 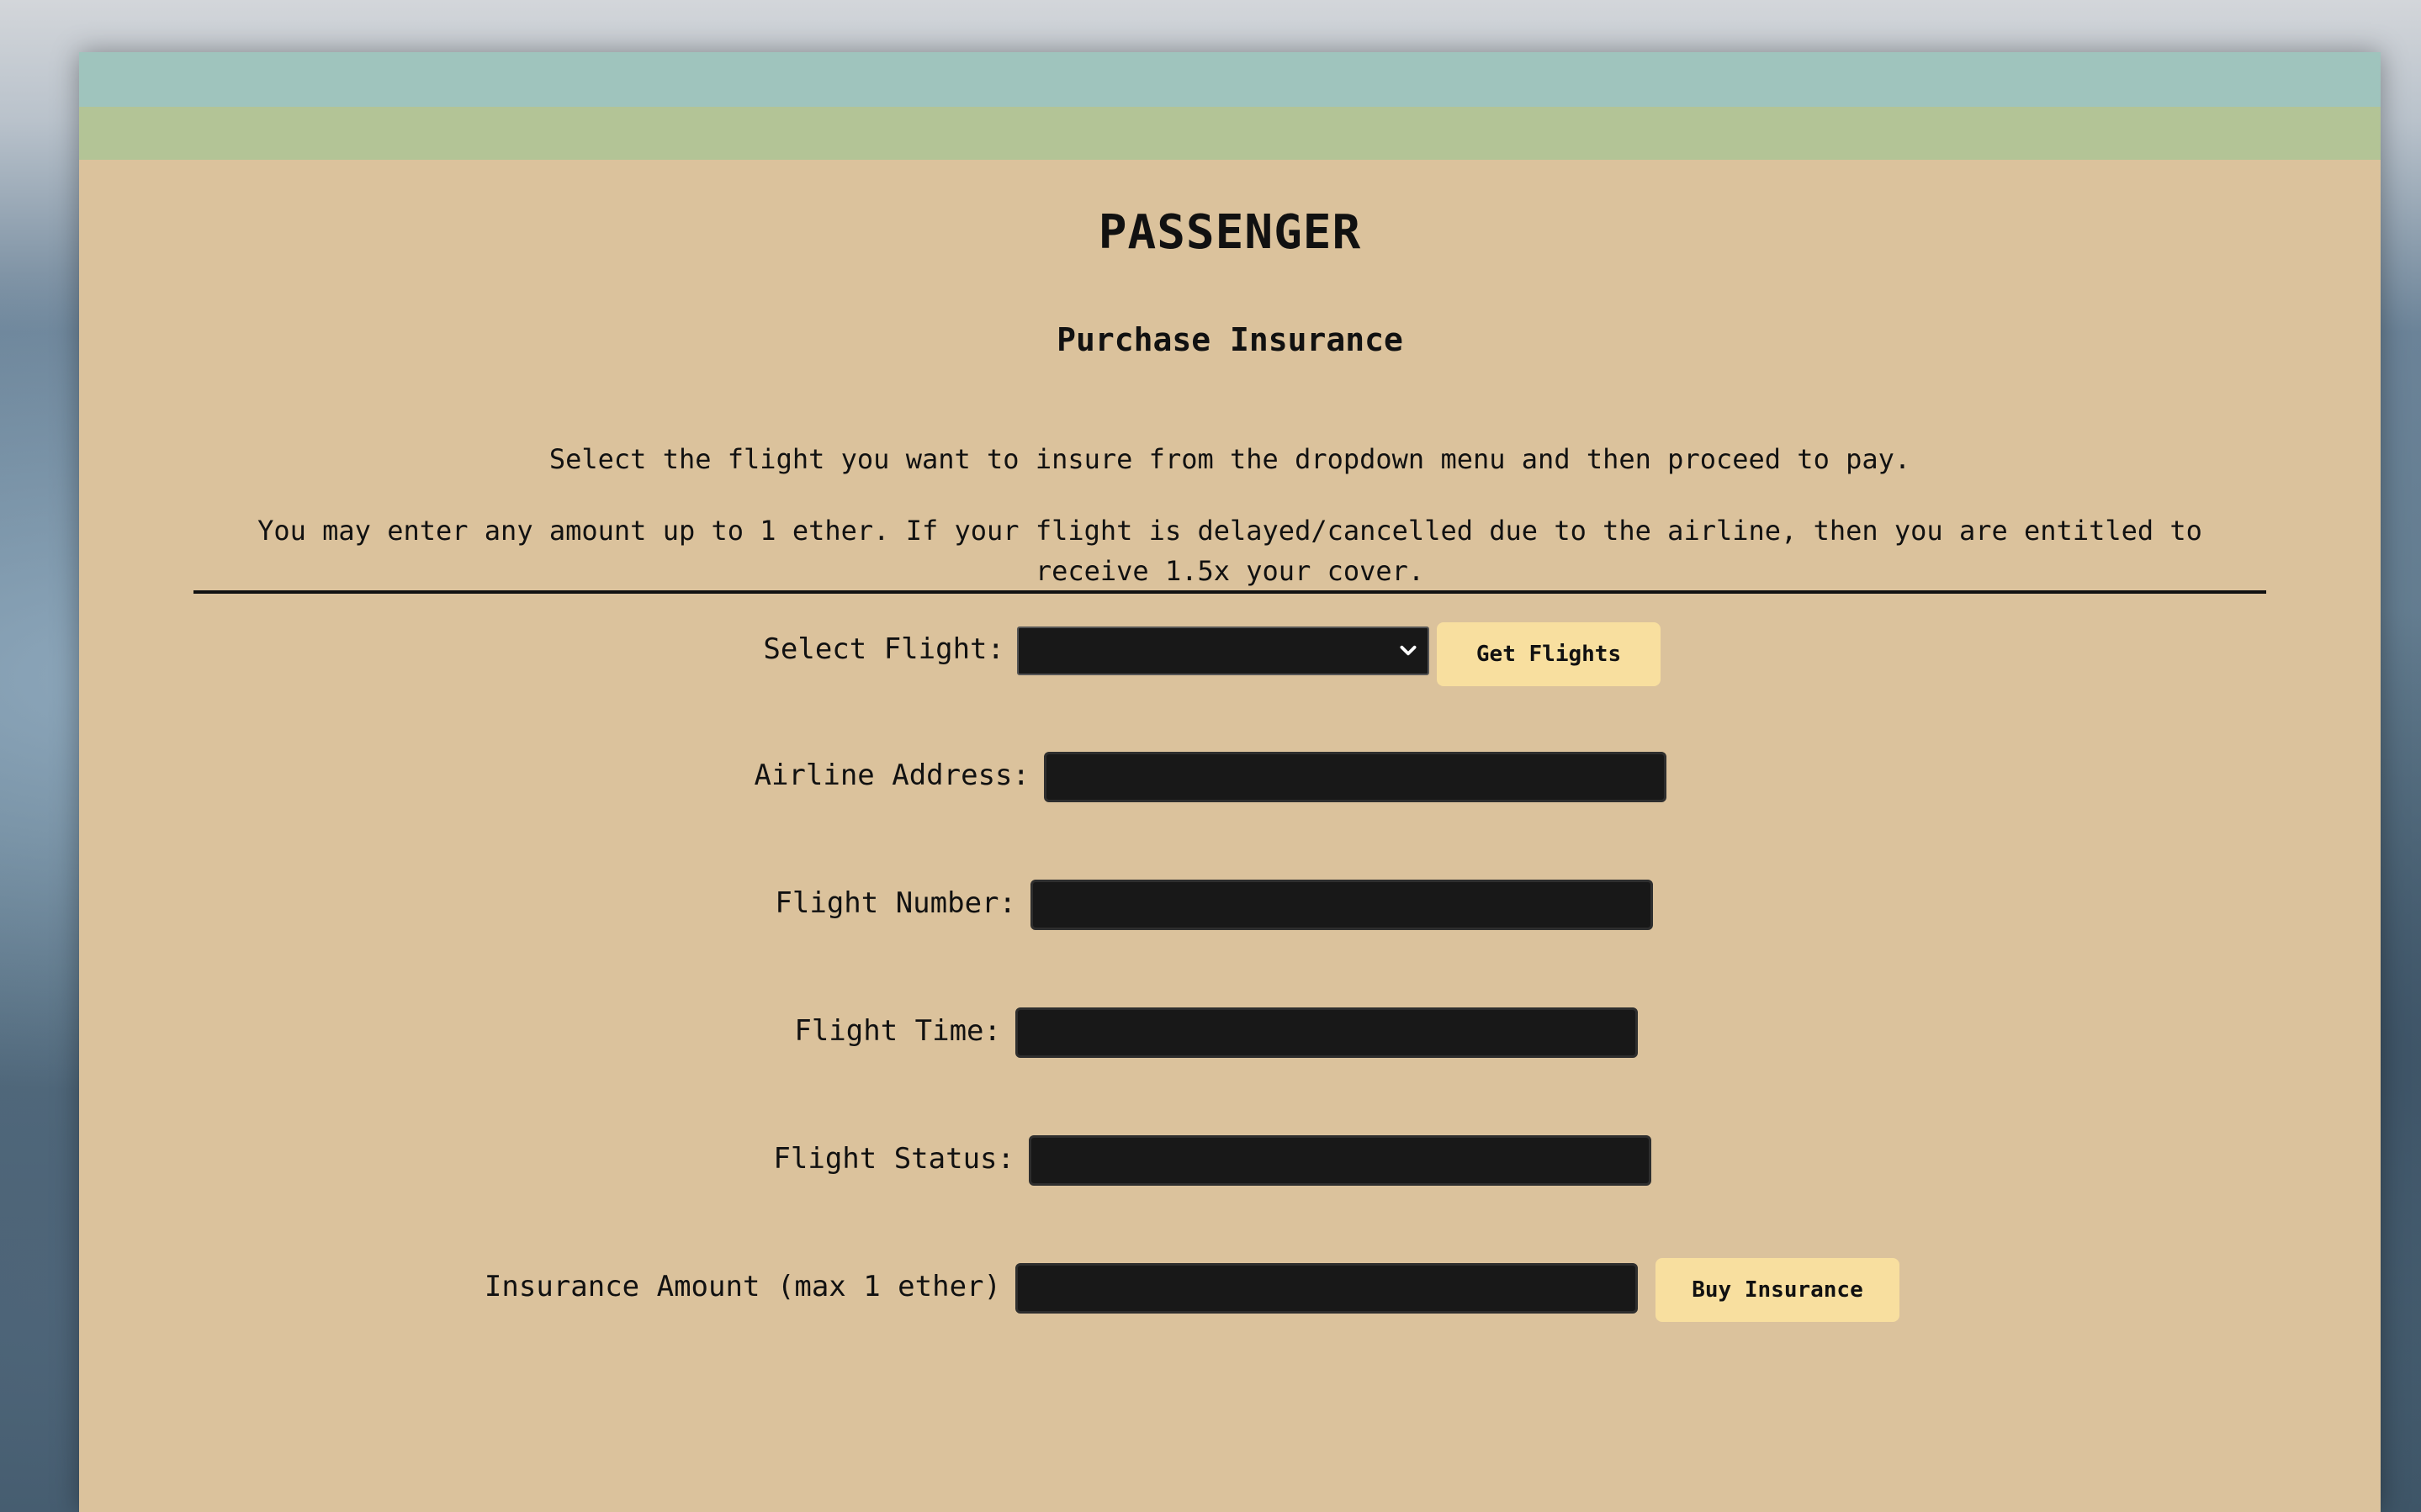 I want to click on flight-time-label: Flight Time:, so click(x=898, y=1031).